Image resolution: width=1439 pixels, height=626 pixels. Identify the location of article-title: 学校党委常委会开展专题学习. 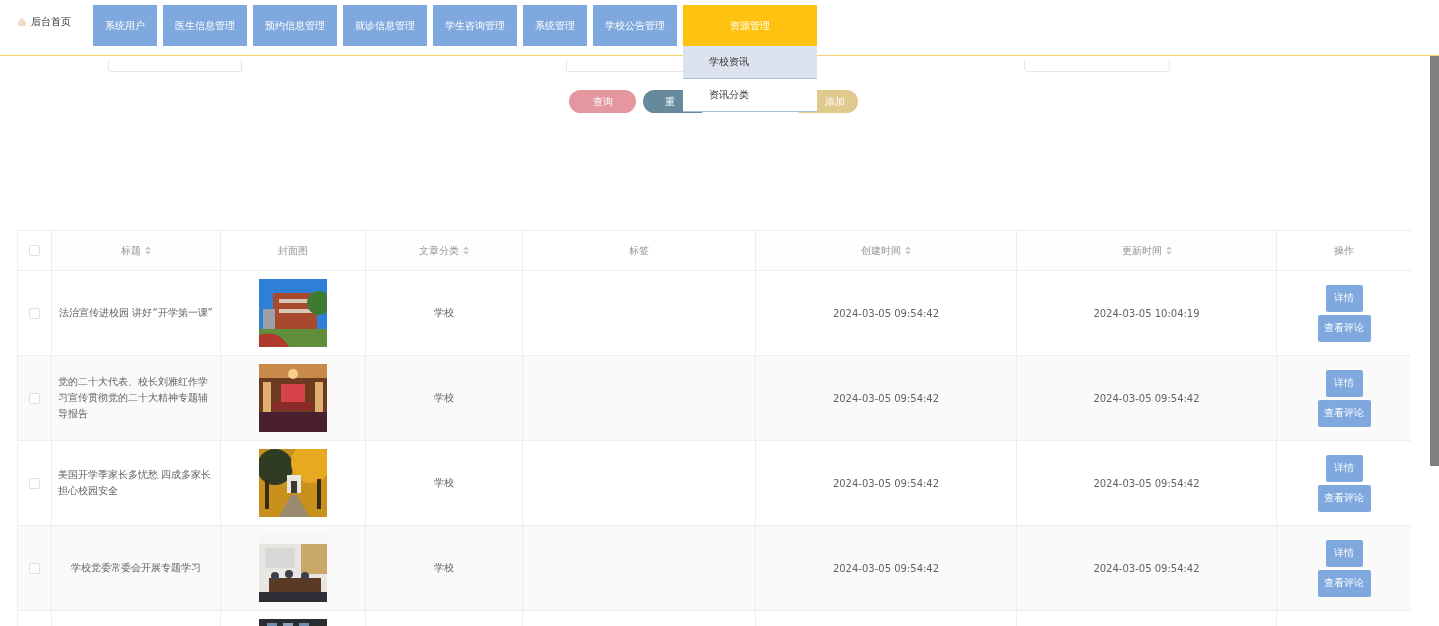
(136, 568).